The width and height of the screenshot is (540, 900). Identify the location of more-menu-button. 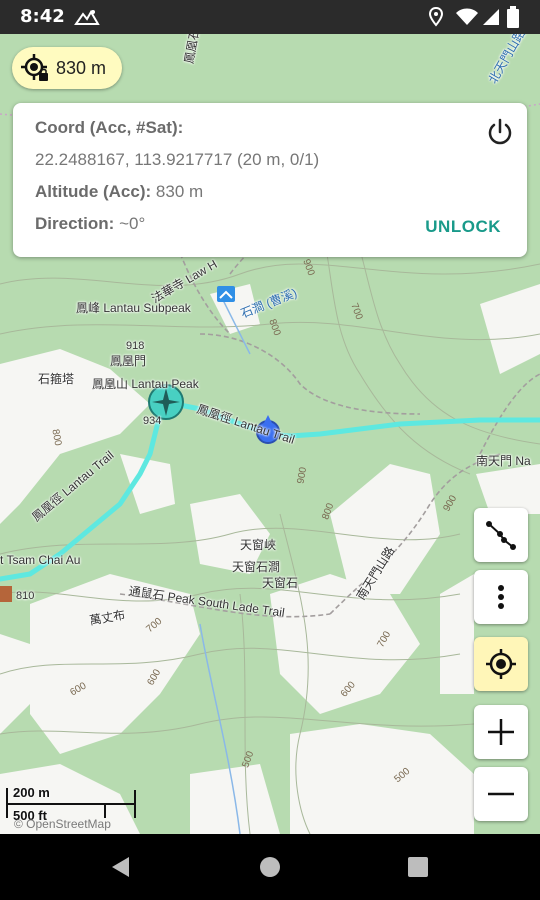
(501, 597).